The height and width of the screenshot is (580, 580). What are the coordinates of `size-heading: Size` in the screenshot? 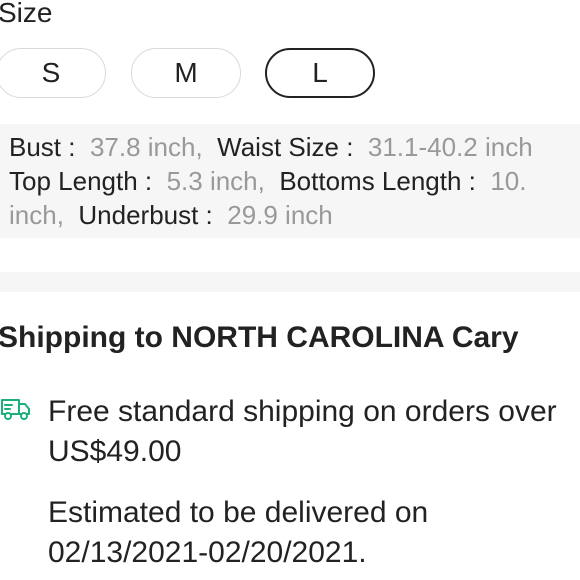 It's located at (26, 14).